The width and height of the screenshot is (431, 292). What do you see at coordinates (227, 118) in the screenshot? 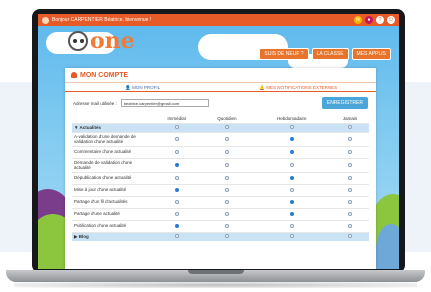
I see `column-header: Quotidien` at bounding box center [227, 118].